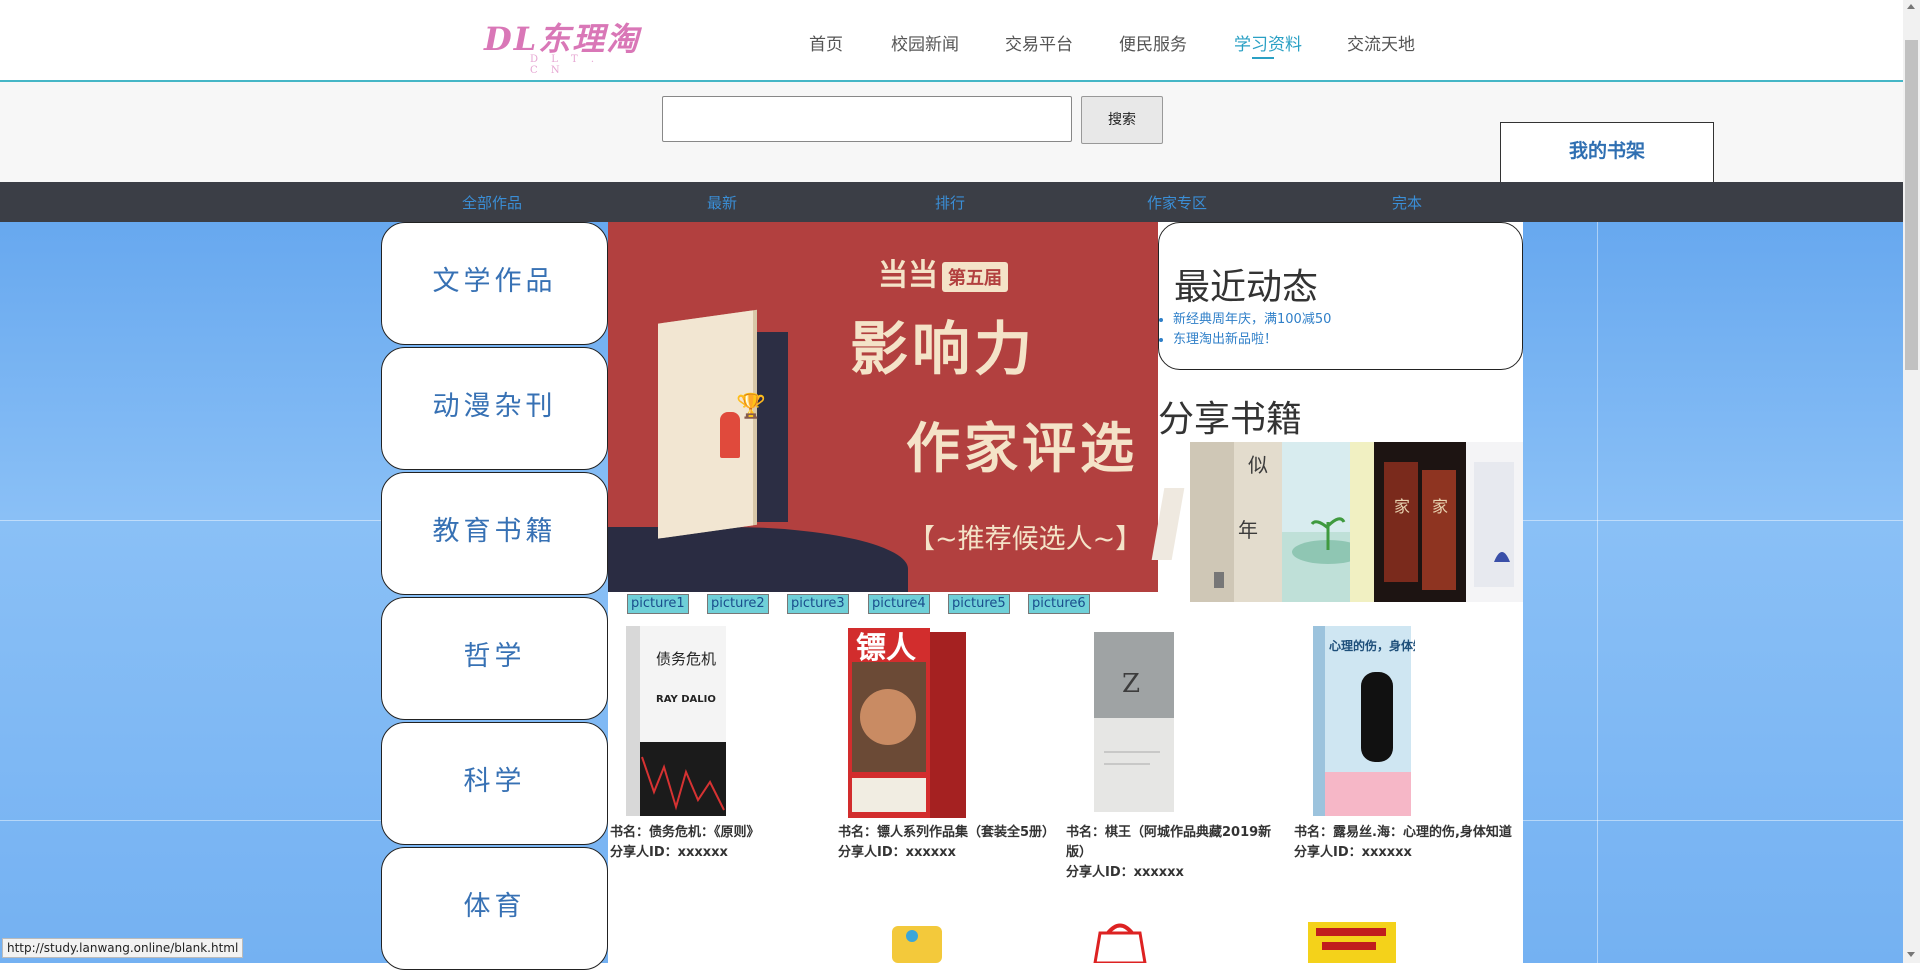 The width and height of the screenshot is (1920, 970). What do you see at coordinates (494, 283) in the screenshot?
I see `sidebar-item-literature: 文学作品` at bounding box center [494, 283].